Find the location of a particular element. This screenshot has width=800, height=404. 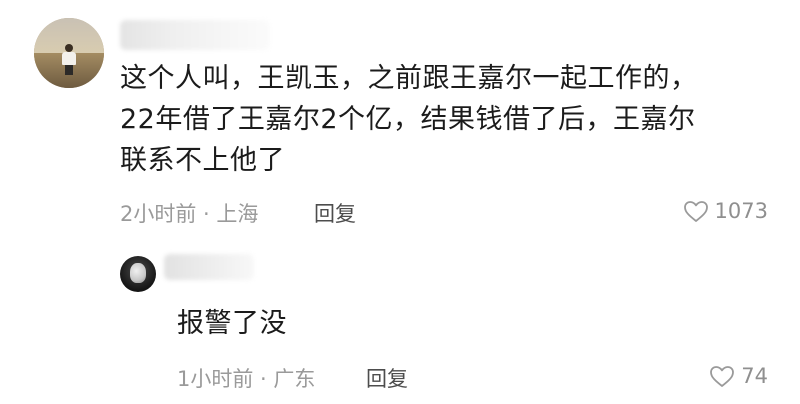

reply-username-blurred is located at coordinates (209, 267).